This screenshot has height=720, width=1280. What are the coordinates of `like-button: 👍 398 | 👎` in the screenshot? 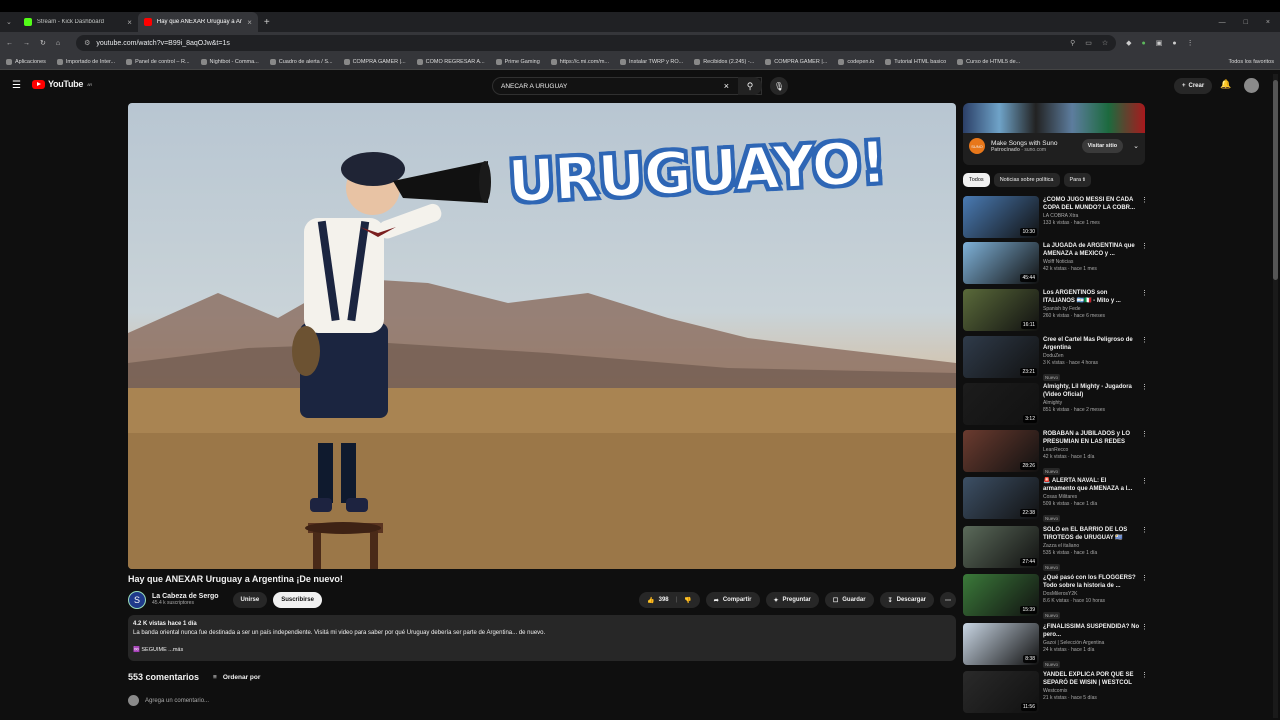 It's located at (669, 600).